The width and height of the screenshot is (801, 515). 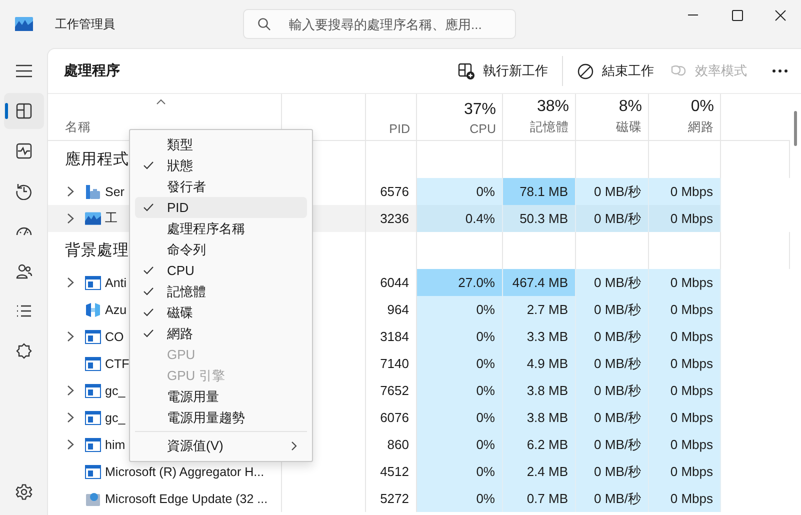 I want to click on menu-item: 記憶體, so click(x=221, y=291).